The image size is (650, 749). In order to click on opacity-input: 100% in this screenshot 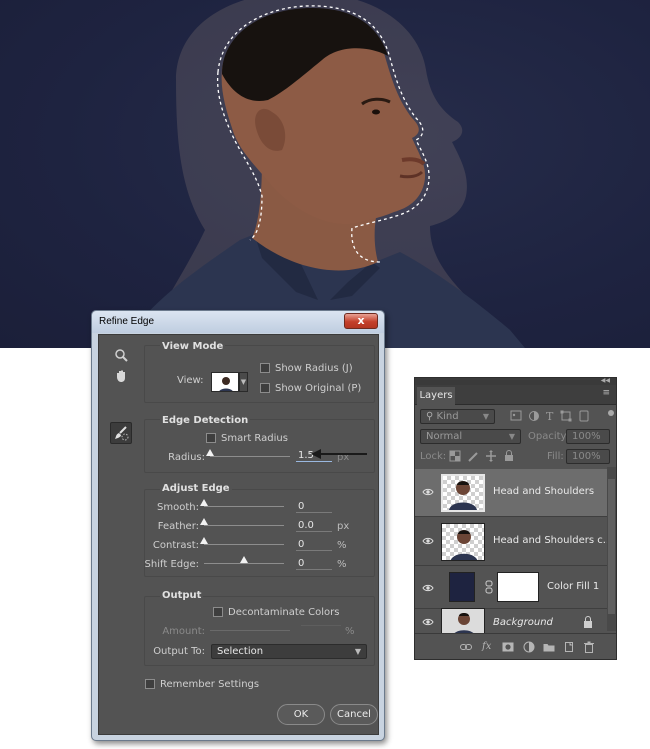, I will do `click(588, 436)`.